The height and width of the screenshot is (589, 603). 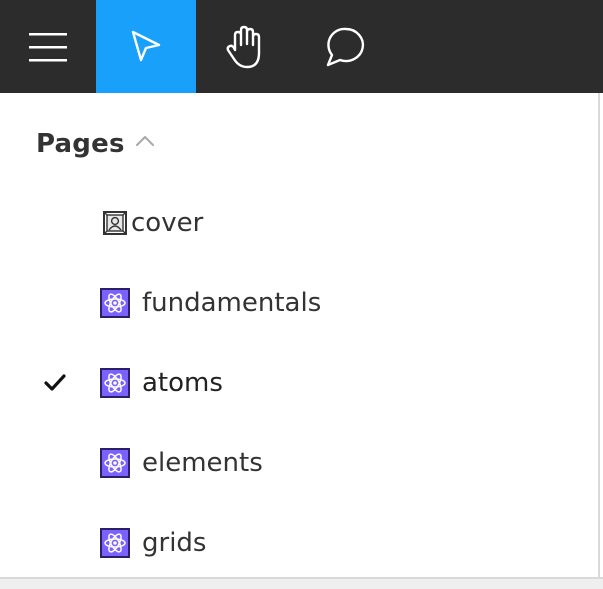 What do you see at coordinates (299, 223) in the screenshot?
I see `page-item-cover: cover` at bounding box center [299, 223].